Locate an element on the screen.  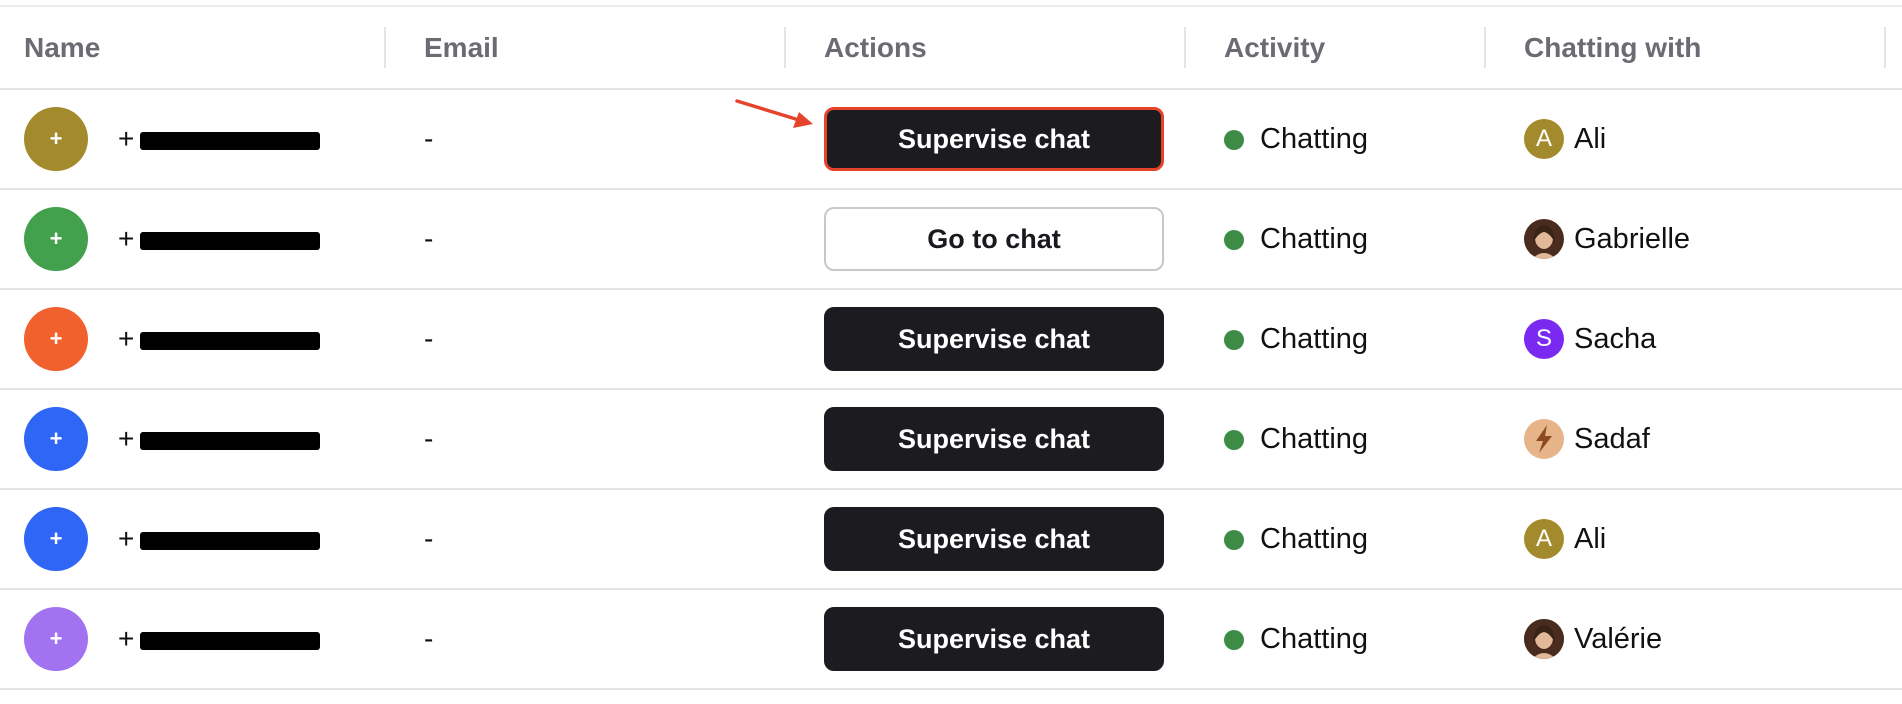
agent-initial: S is located at coordinates (1543, 338).